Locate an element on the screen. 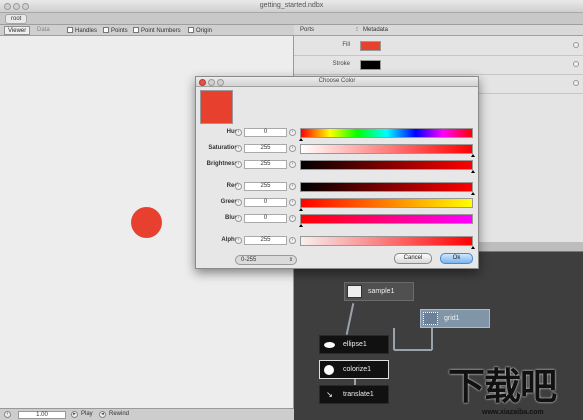 The image size is (583, 420). green-slider is located at coordinates (386, 203).